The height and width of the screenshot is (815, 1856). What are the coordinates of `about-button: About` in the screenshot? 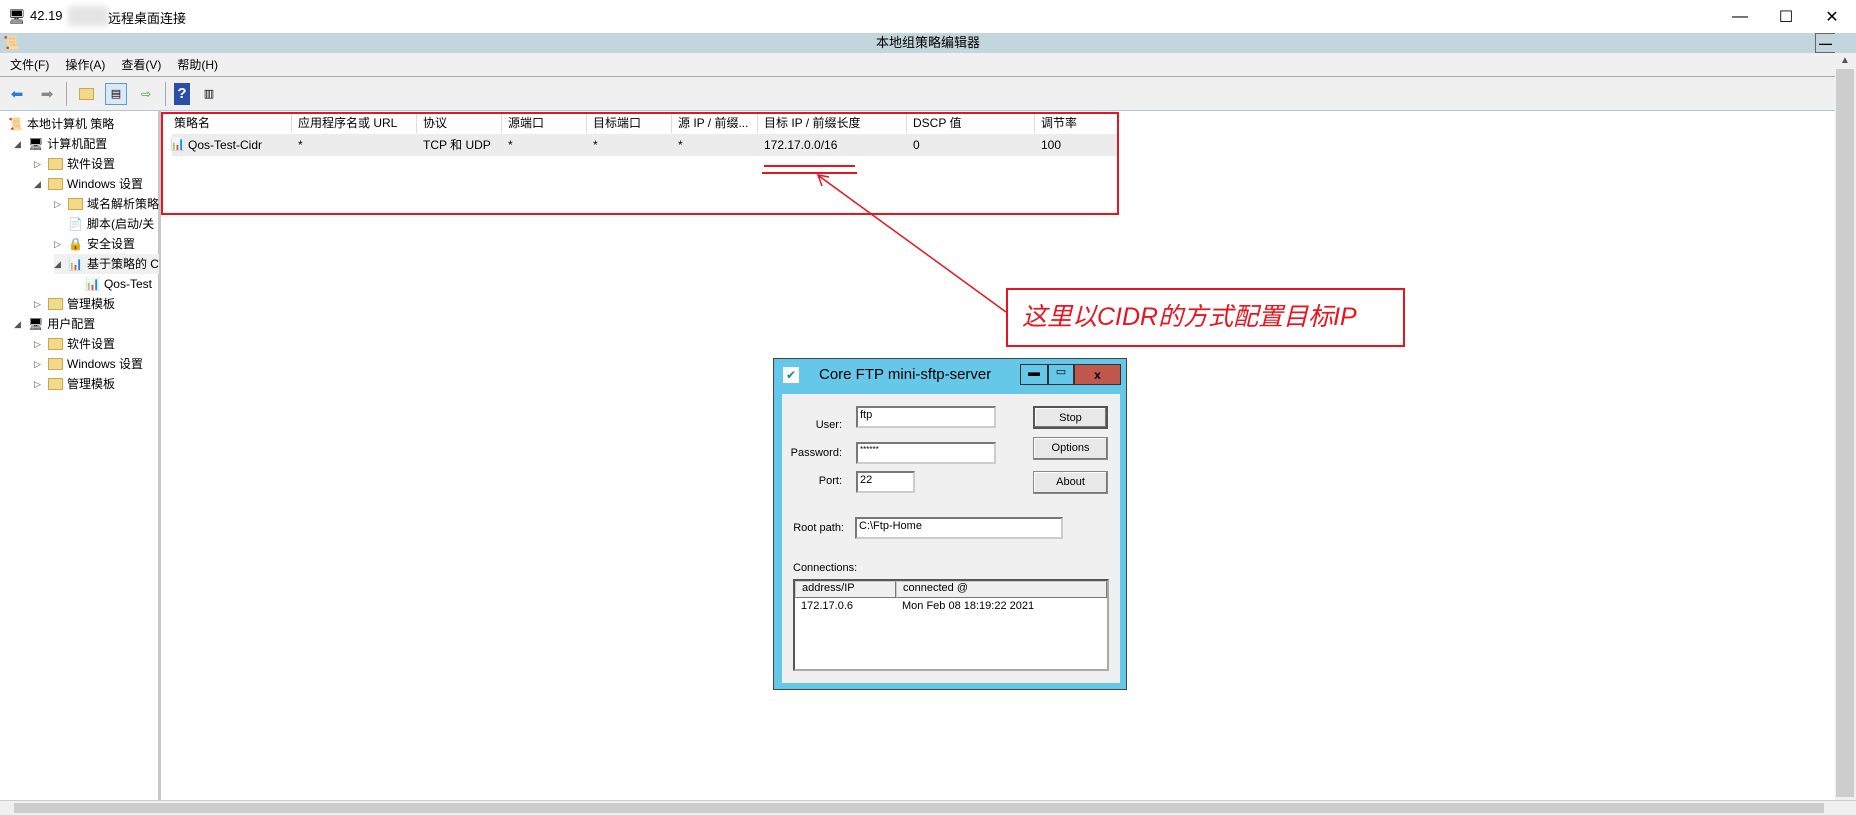 It's located at (1070, 482).